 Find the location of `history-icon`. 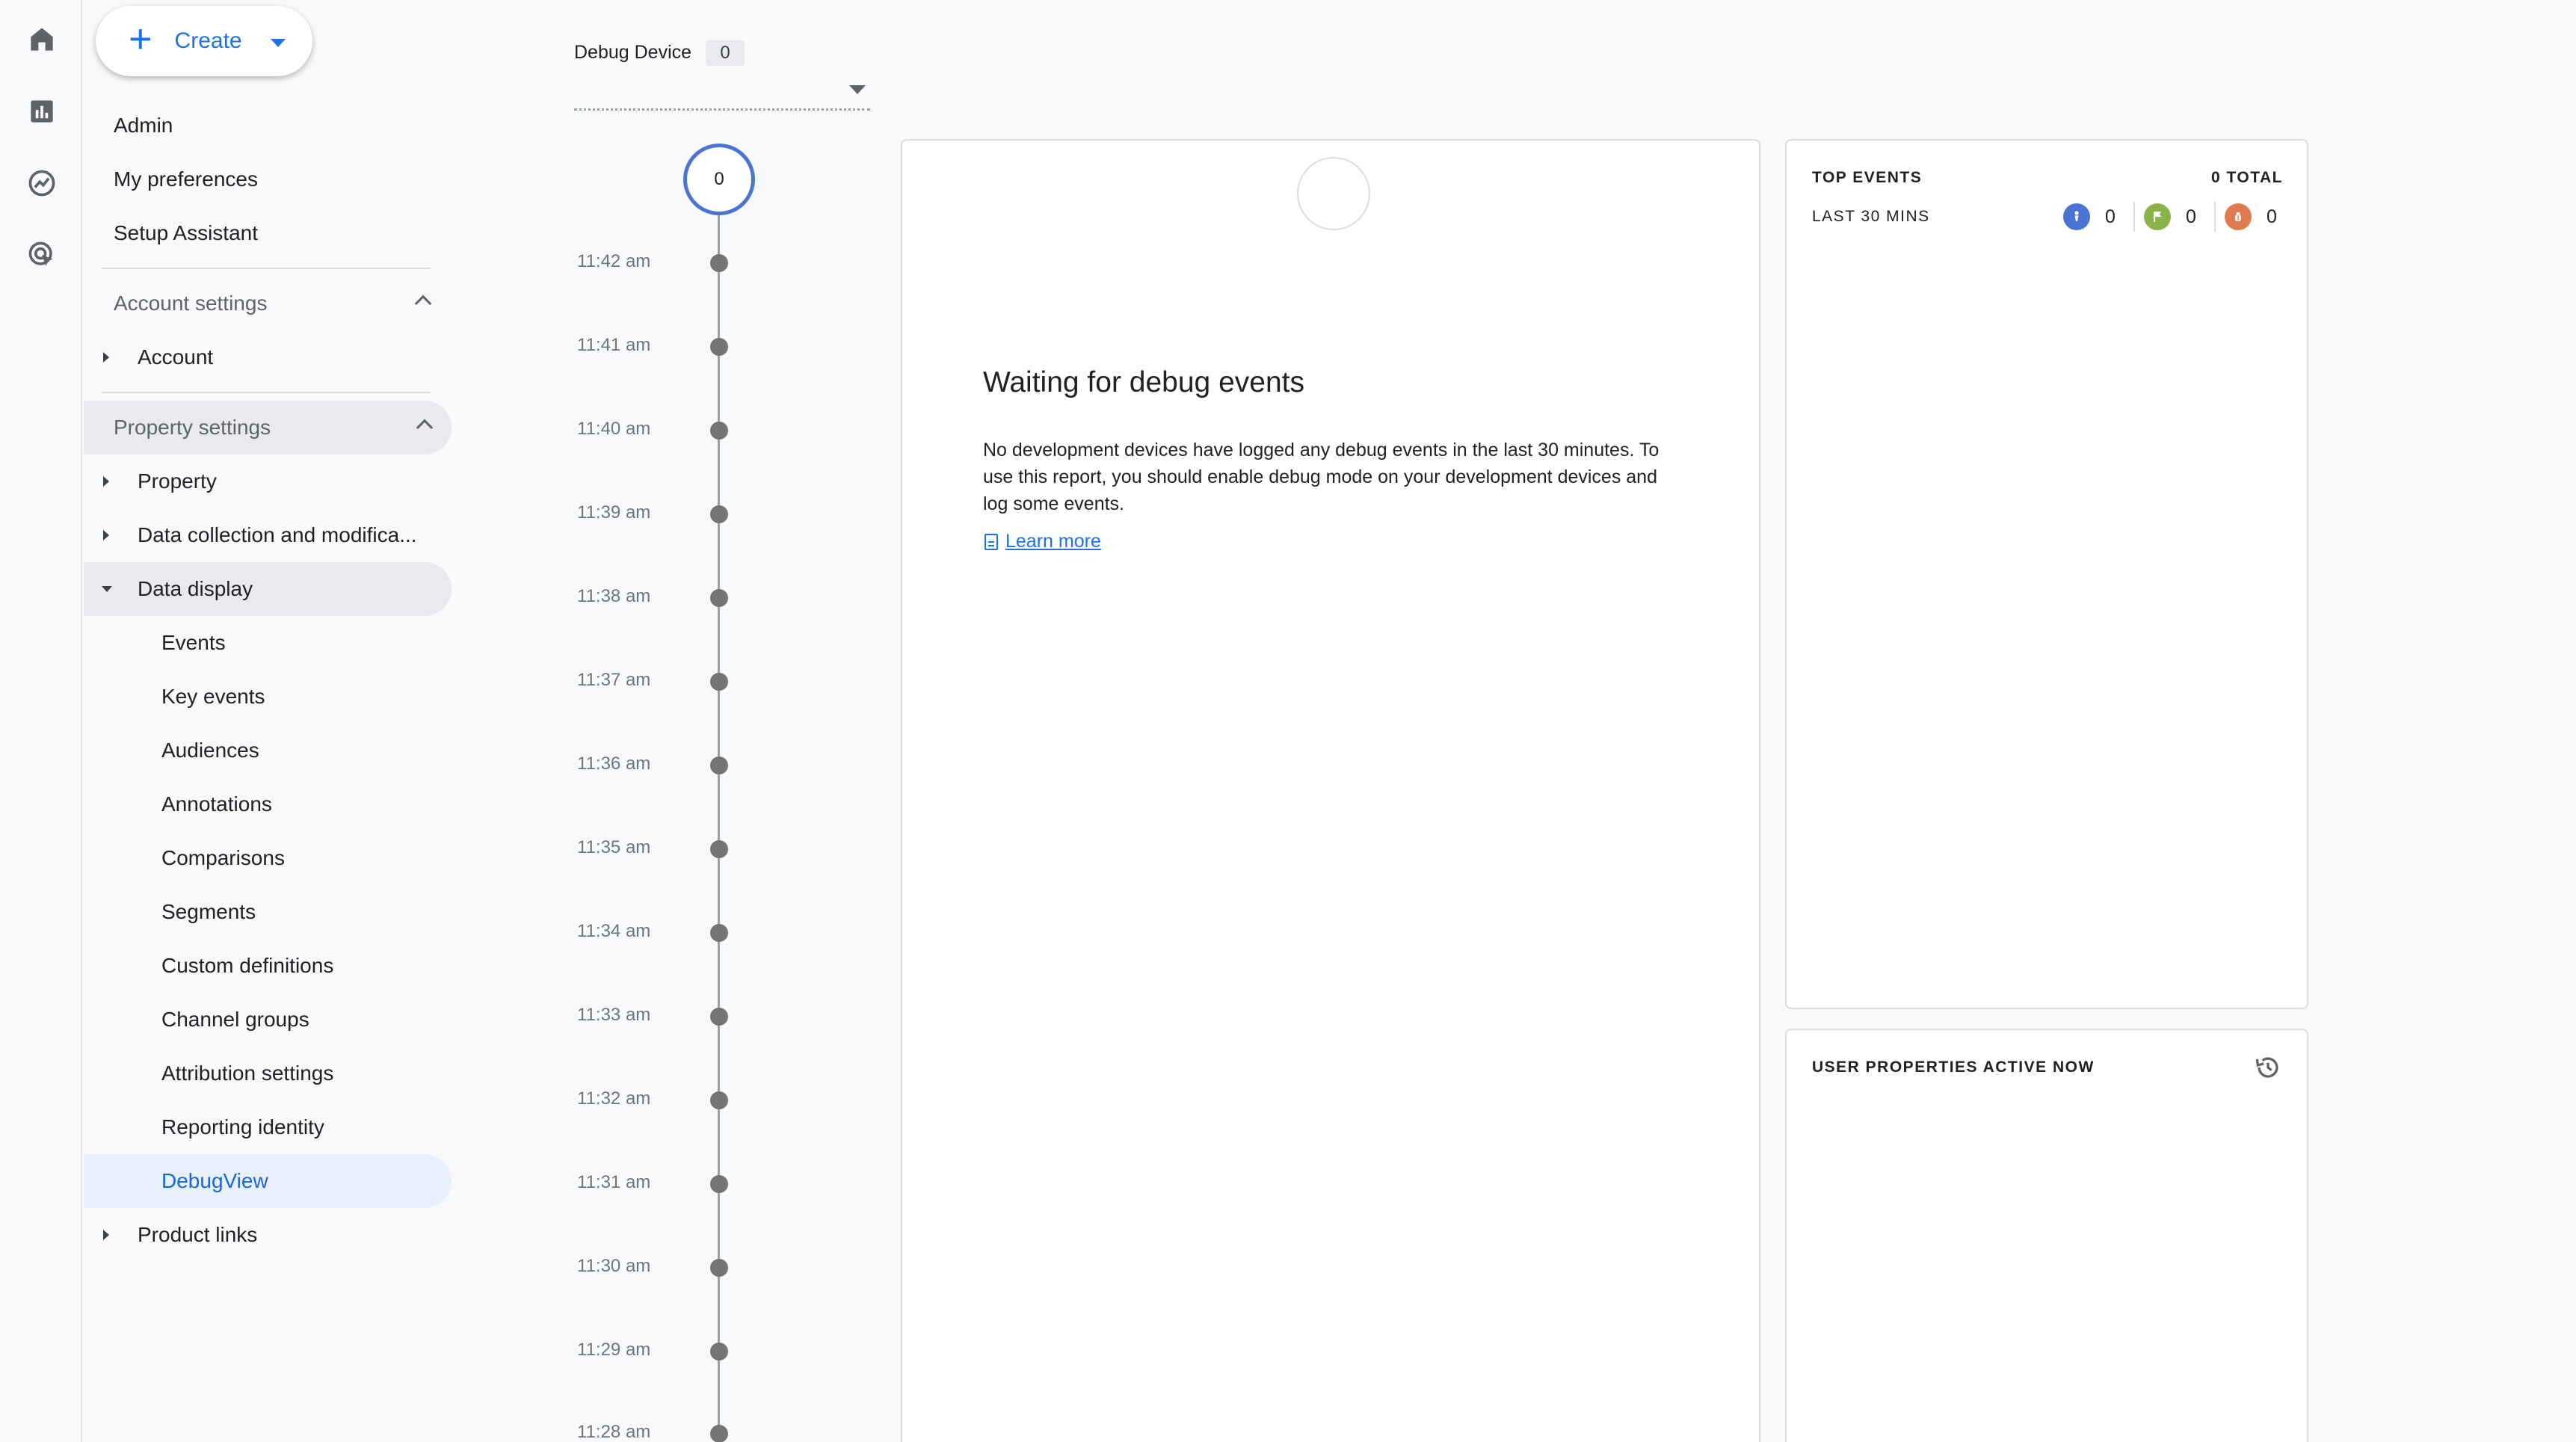

history-icon is located at coordinates (2268, 1068).